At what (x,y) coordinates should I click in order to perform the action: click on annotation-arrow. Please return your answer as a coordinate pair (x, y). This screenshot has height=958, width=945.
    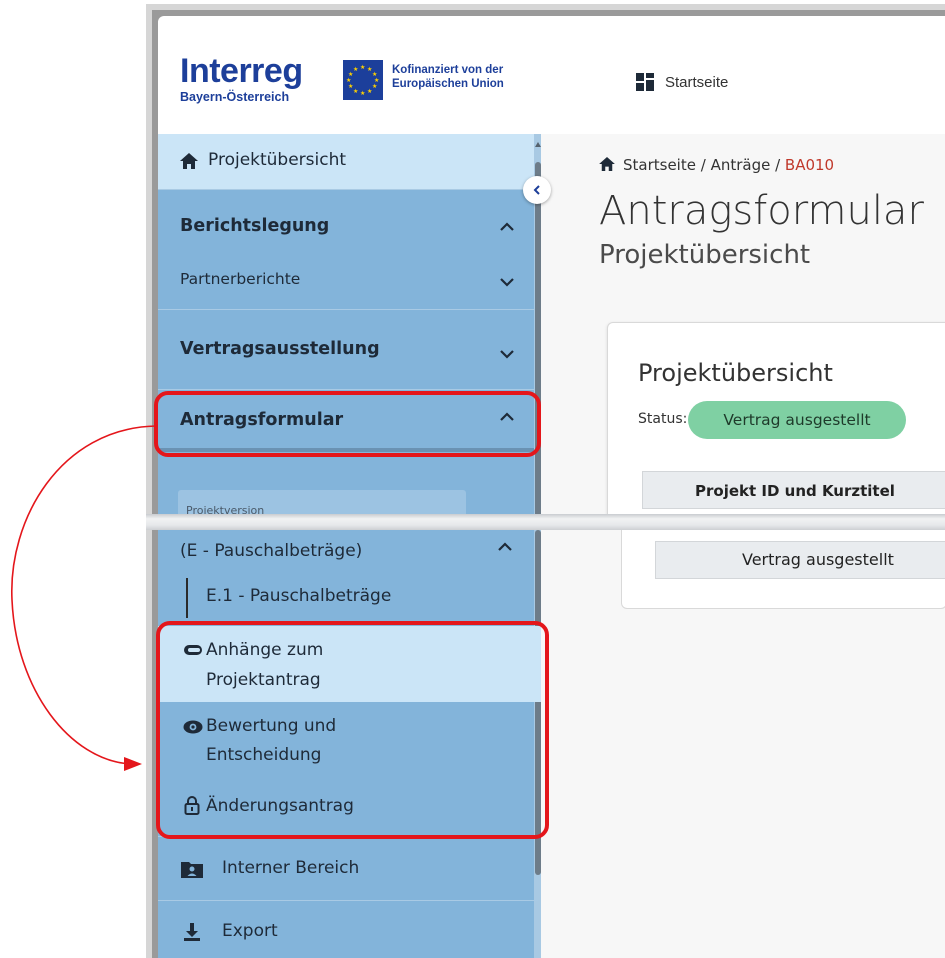
    Looking at the image, I should click on (84, 598).